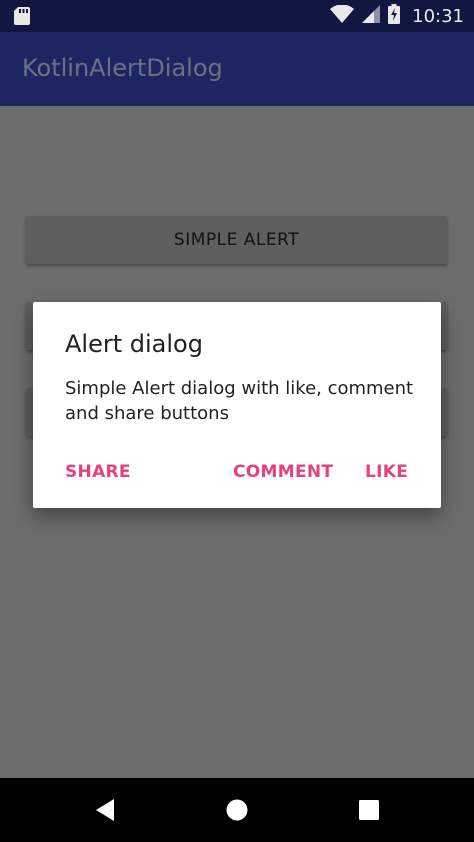  What do you see at coordinates (371, 16) in the screenshot?
I see `signal-icon` at bounding box center [371, 16].